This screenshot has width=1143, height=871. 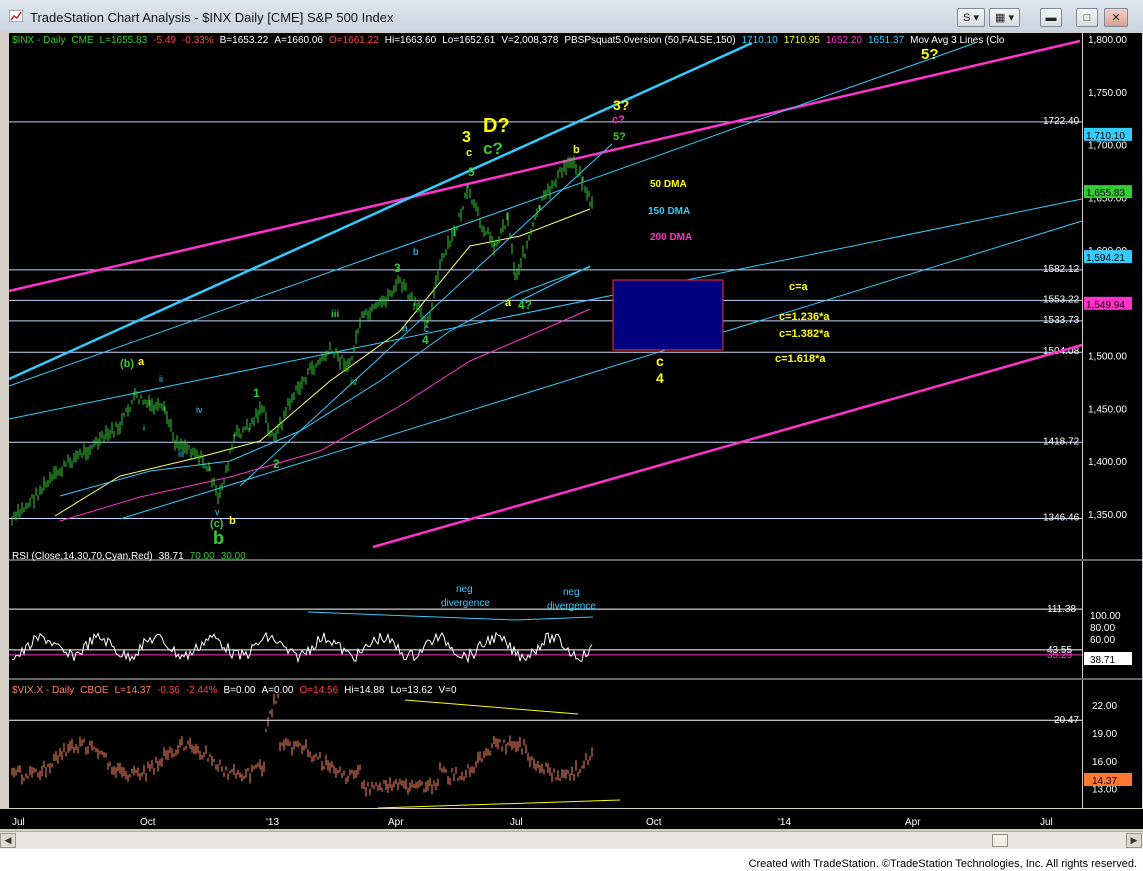 What do you see at coordinates (525, 305) in the screenshot?
I see `wave-label: 4?` at bounding box center [525, 305].